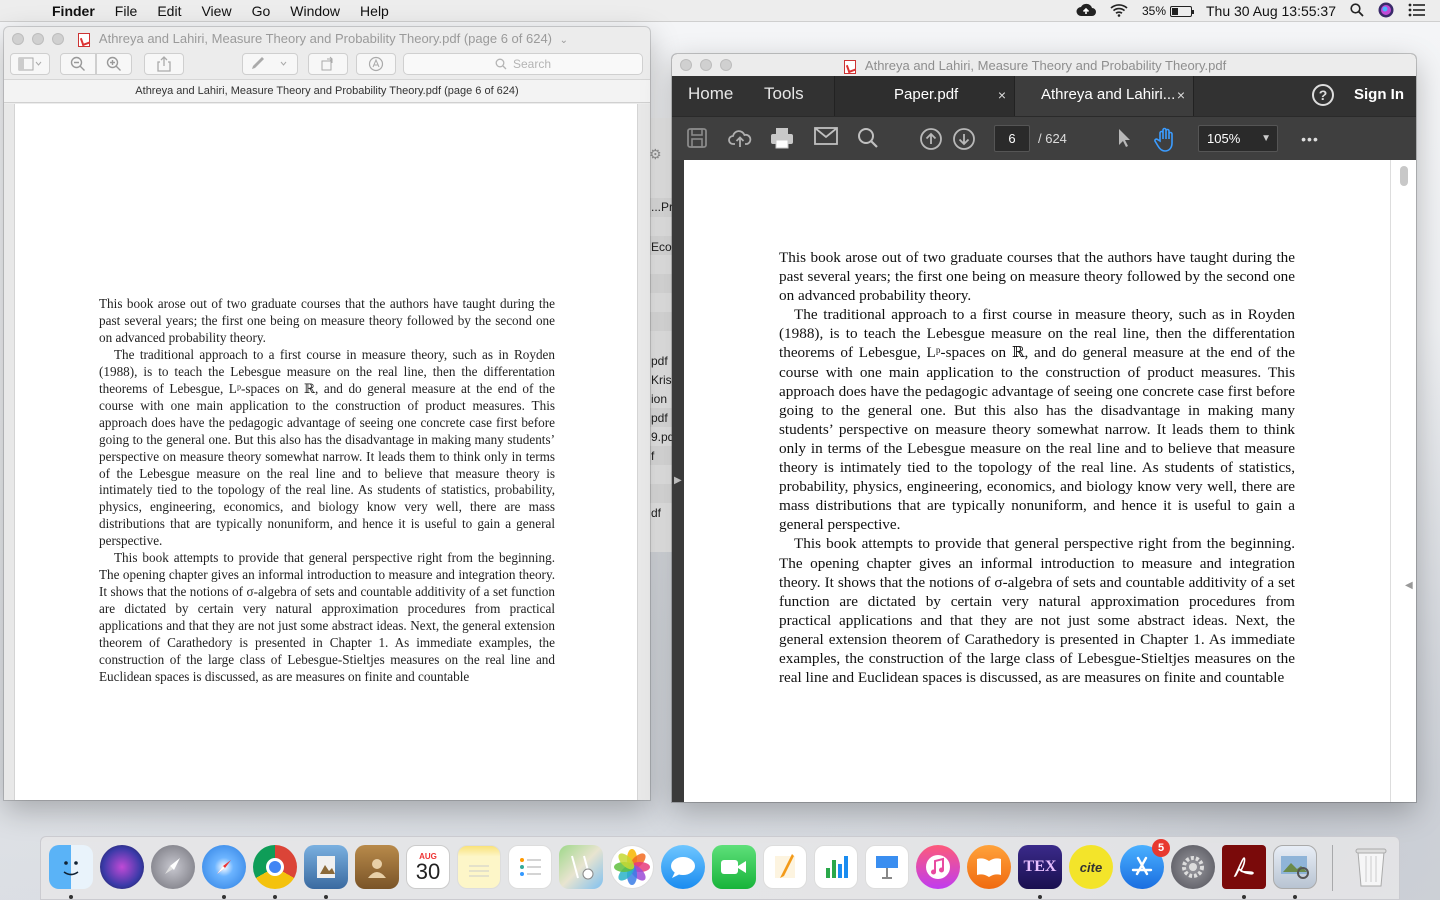 Image resolution: width=1440 pixels, height=900 pixels. I want to click on left-panel-toggle-icon: ▶, so click(678, 480).